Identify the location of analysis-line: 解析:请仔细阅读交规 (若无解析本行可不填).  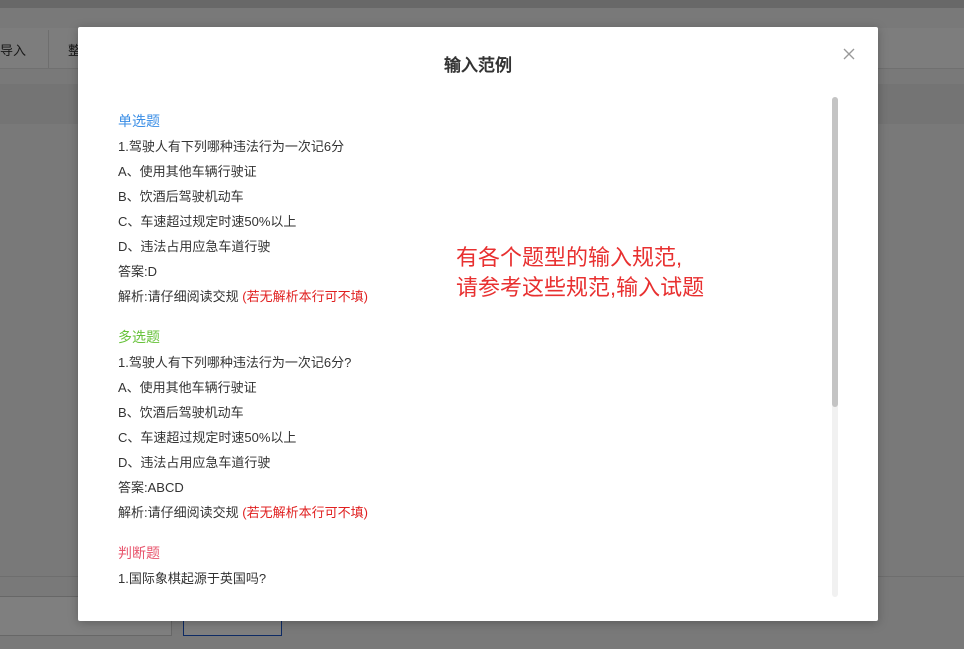
(468, 512).